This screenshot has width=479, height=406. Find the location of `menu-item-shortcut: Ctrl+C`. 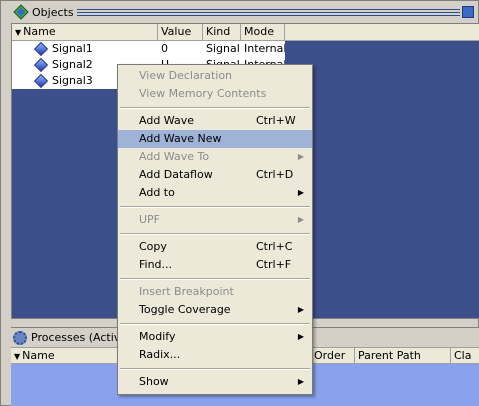

menu-item-shortcut: Ctrl+C is located at coordinates (274, 246).